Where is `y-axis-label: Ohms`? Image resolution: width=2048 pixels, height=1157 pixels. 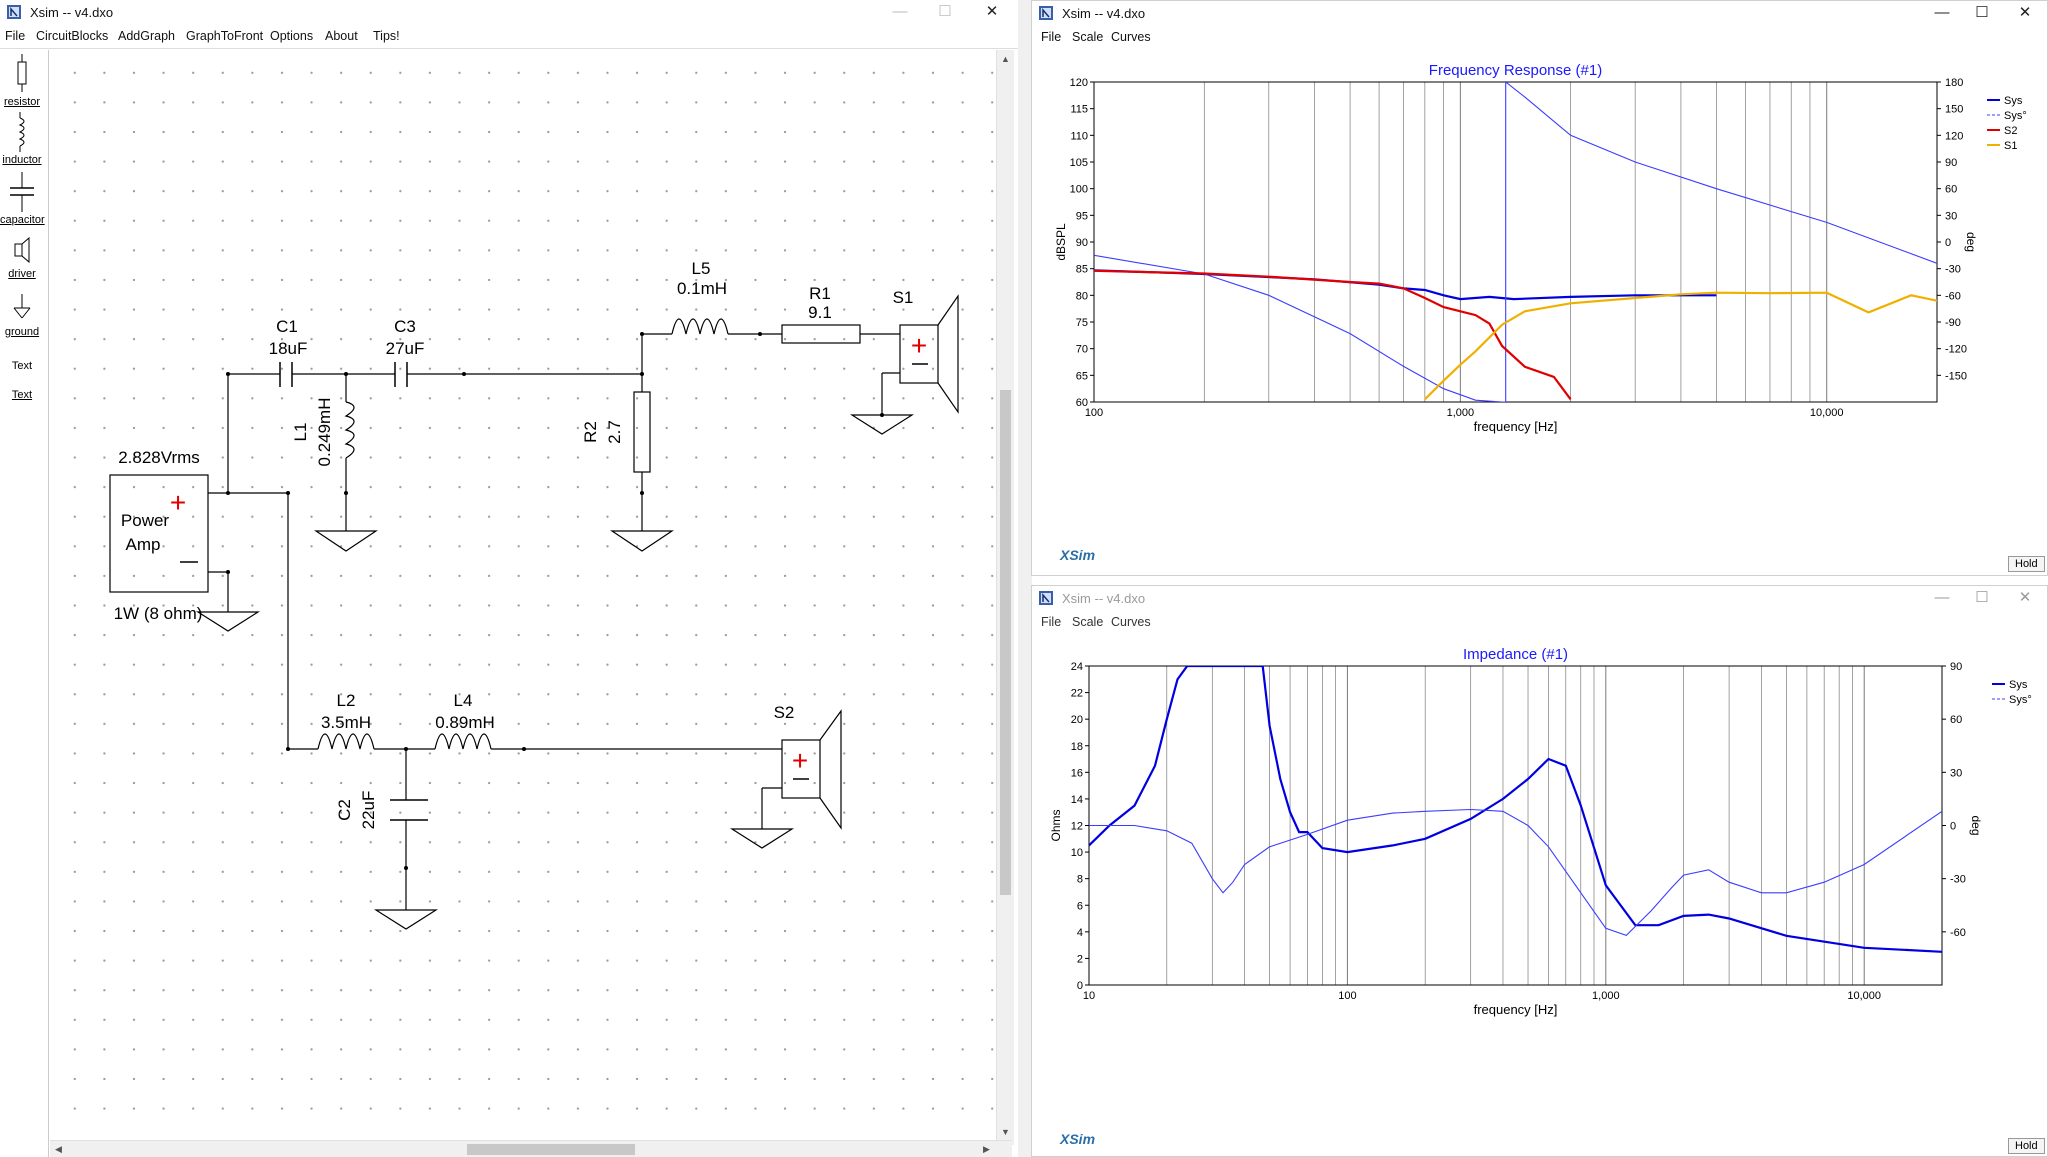 y-axis-label: Ohms is located at coordinates (1056, 825).